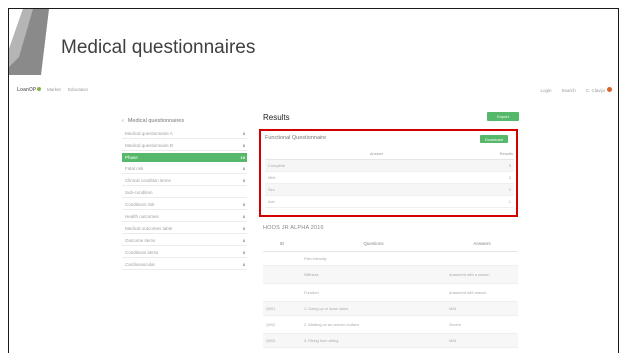 Image resolution: width=627 pixels, height=353 pixels. I want to click on sidebar-item: Clinical condition items 8, so click(184, 181).